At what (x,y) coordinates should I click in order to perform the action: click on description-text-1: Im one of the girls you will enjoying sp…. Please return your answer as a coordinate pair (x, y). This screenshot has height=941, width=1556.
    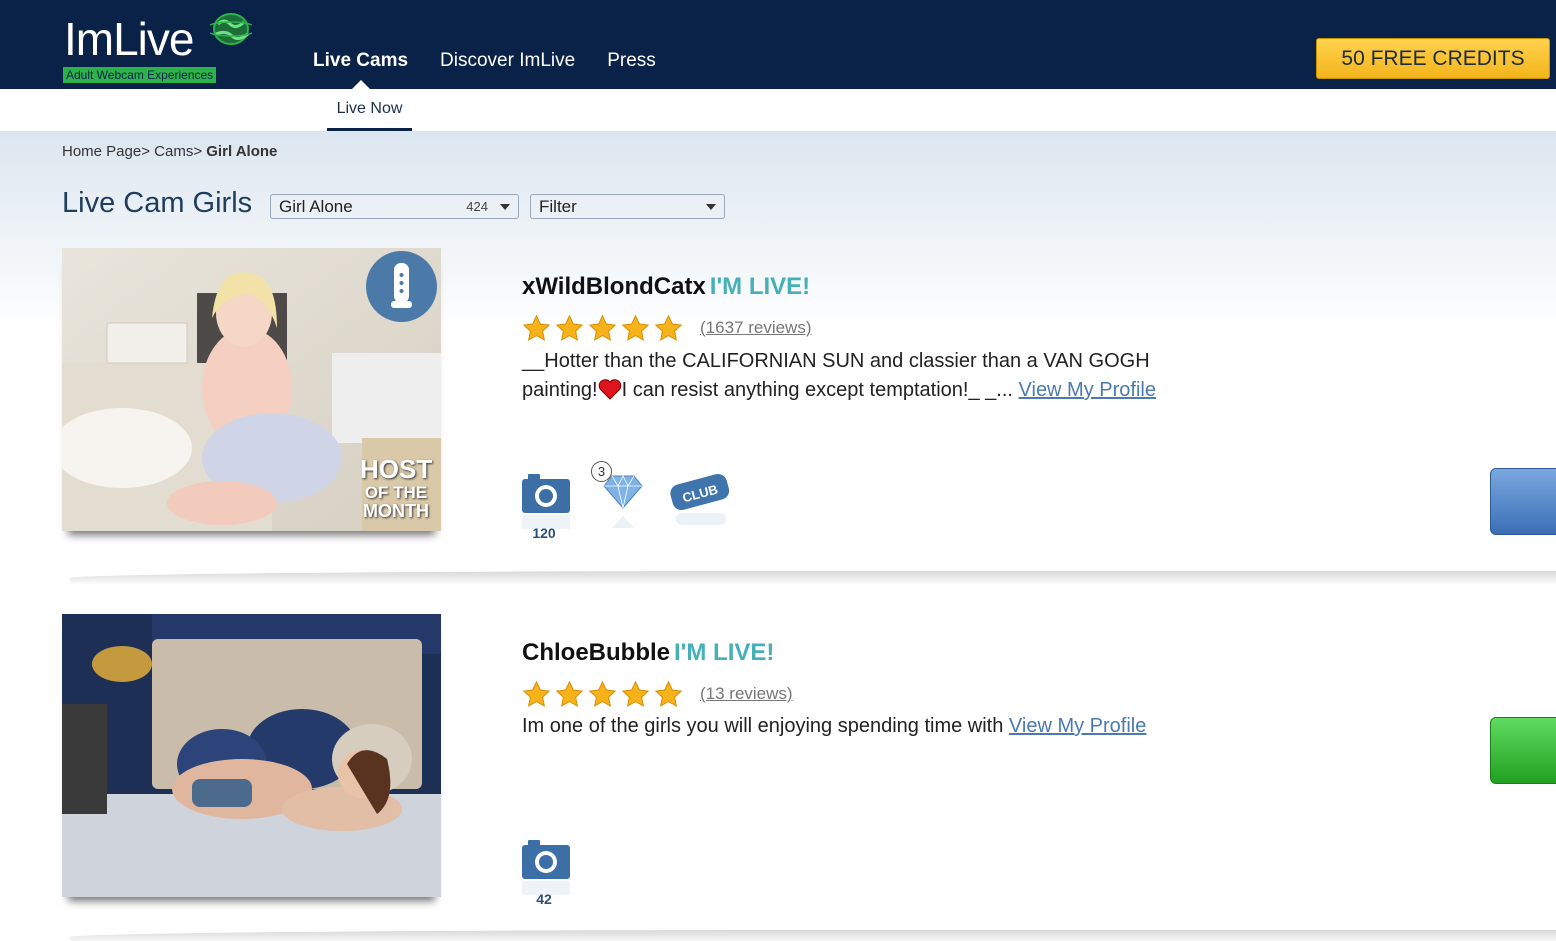
    Looking at the image, I should click on (763, 726).